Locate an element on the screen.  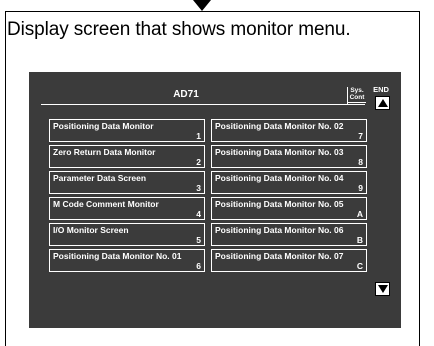
triangle-up-icon is located at coordinates (382, 103).